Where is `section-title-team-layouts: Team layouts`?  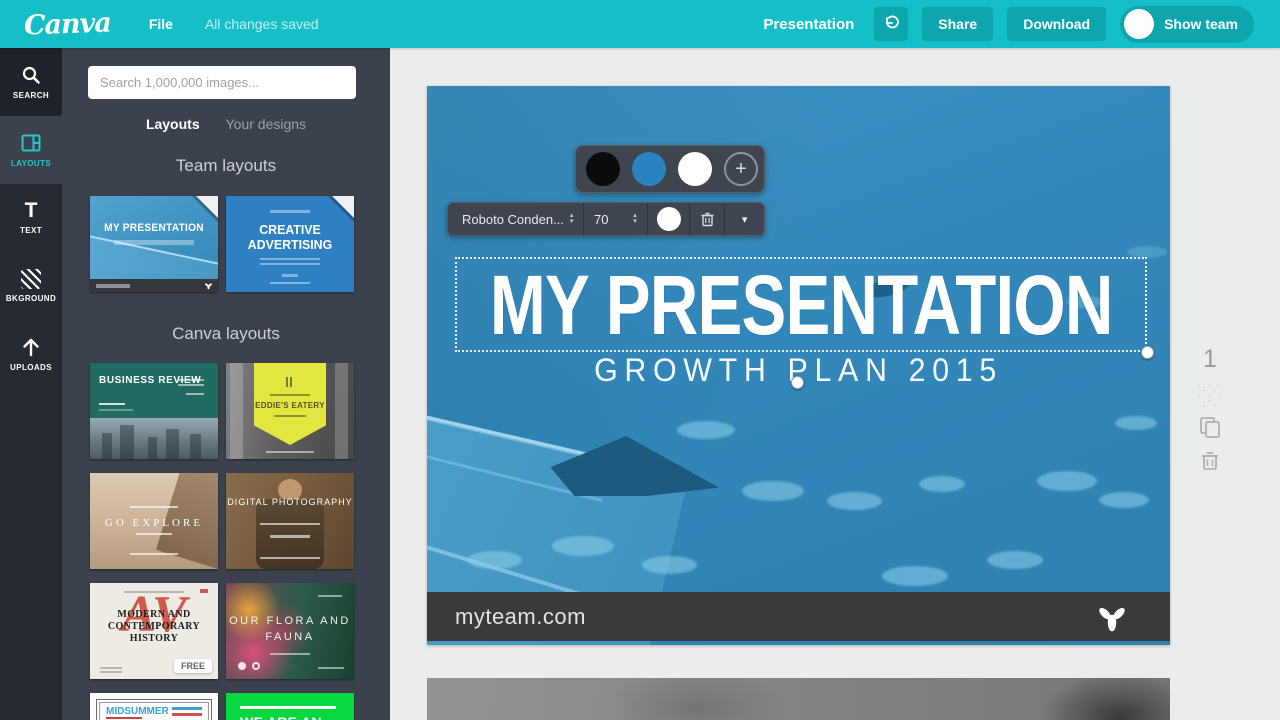 section-title-team-layouts: Team layouts is located at coordinates (226, 165).